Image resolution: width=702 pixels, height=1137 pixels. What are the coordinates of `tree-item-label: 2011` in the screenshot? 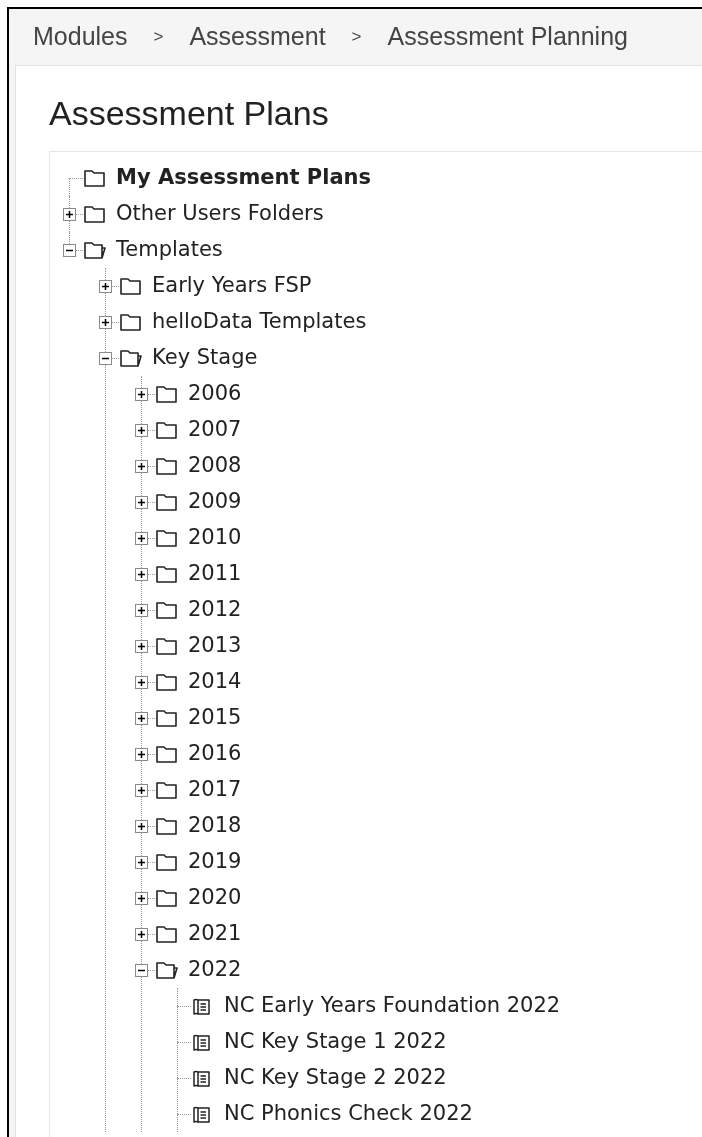 It's located at (215, 574).